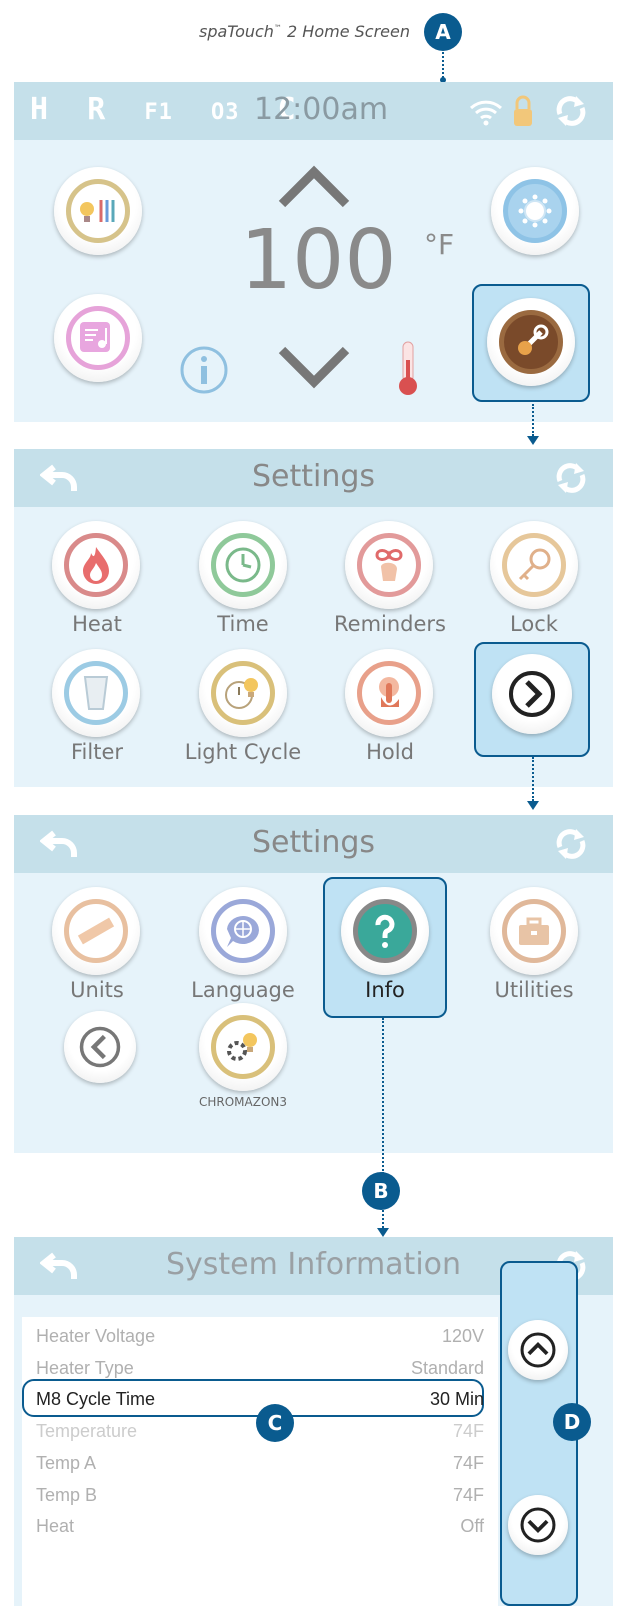  I want to click on marker-d: D, so click(572, 1422).